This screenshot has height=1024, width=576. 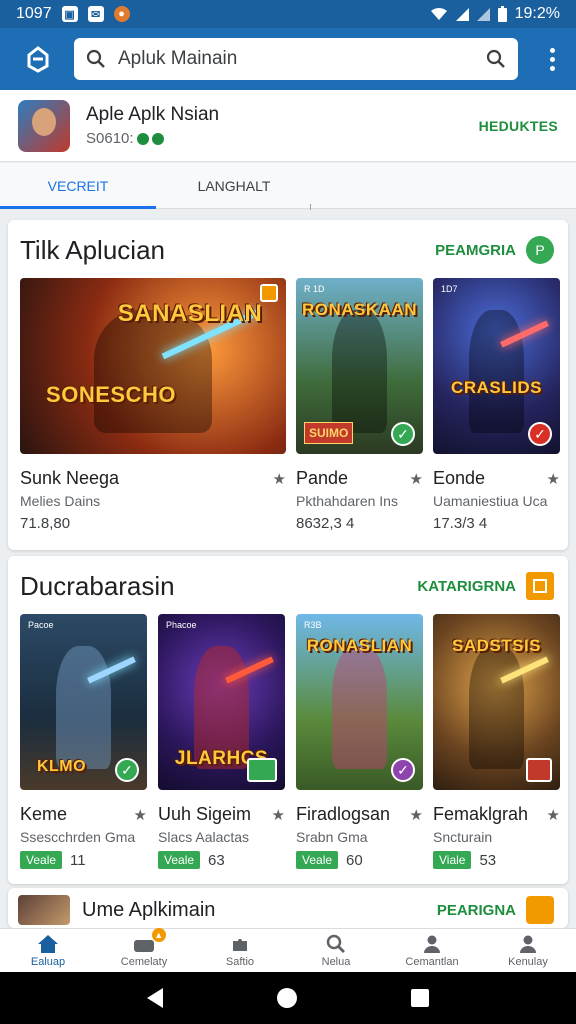 What do you see at coordinates (476, 910) in the screenshot?
I see `section-more-link: PEARIGNA` at bounding box center [476, 910].